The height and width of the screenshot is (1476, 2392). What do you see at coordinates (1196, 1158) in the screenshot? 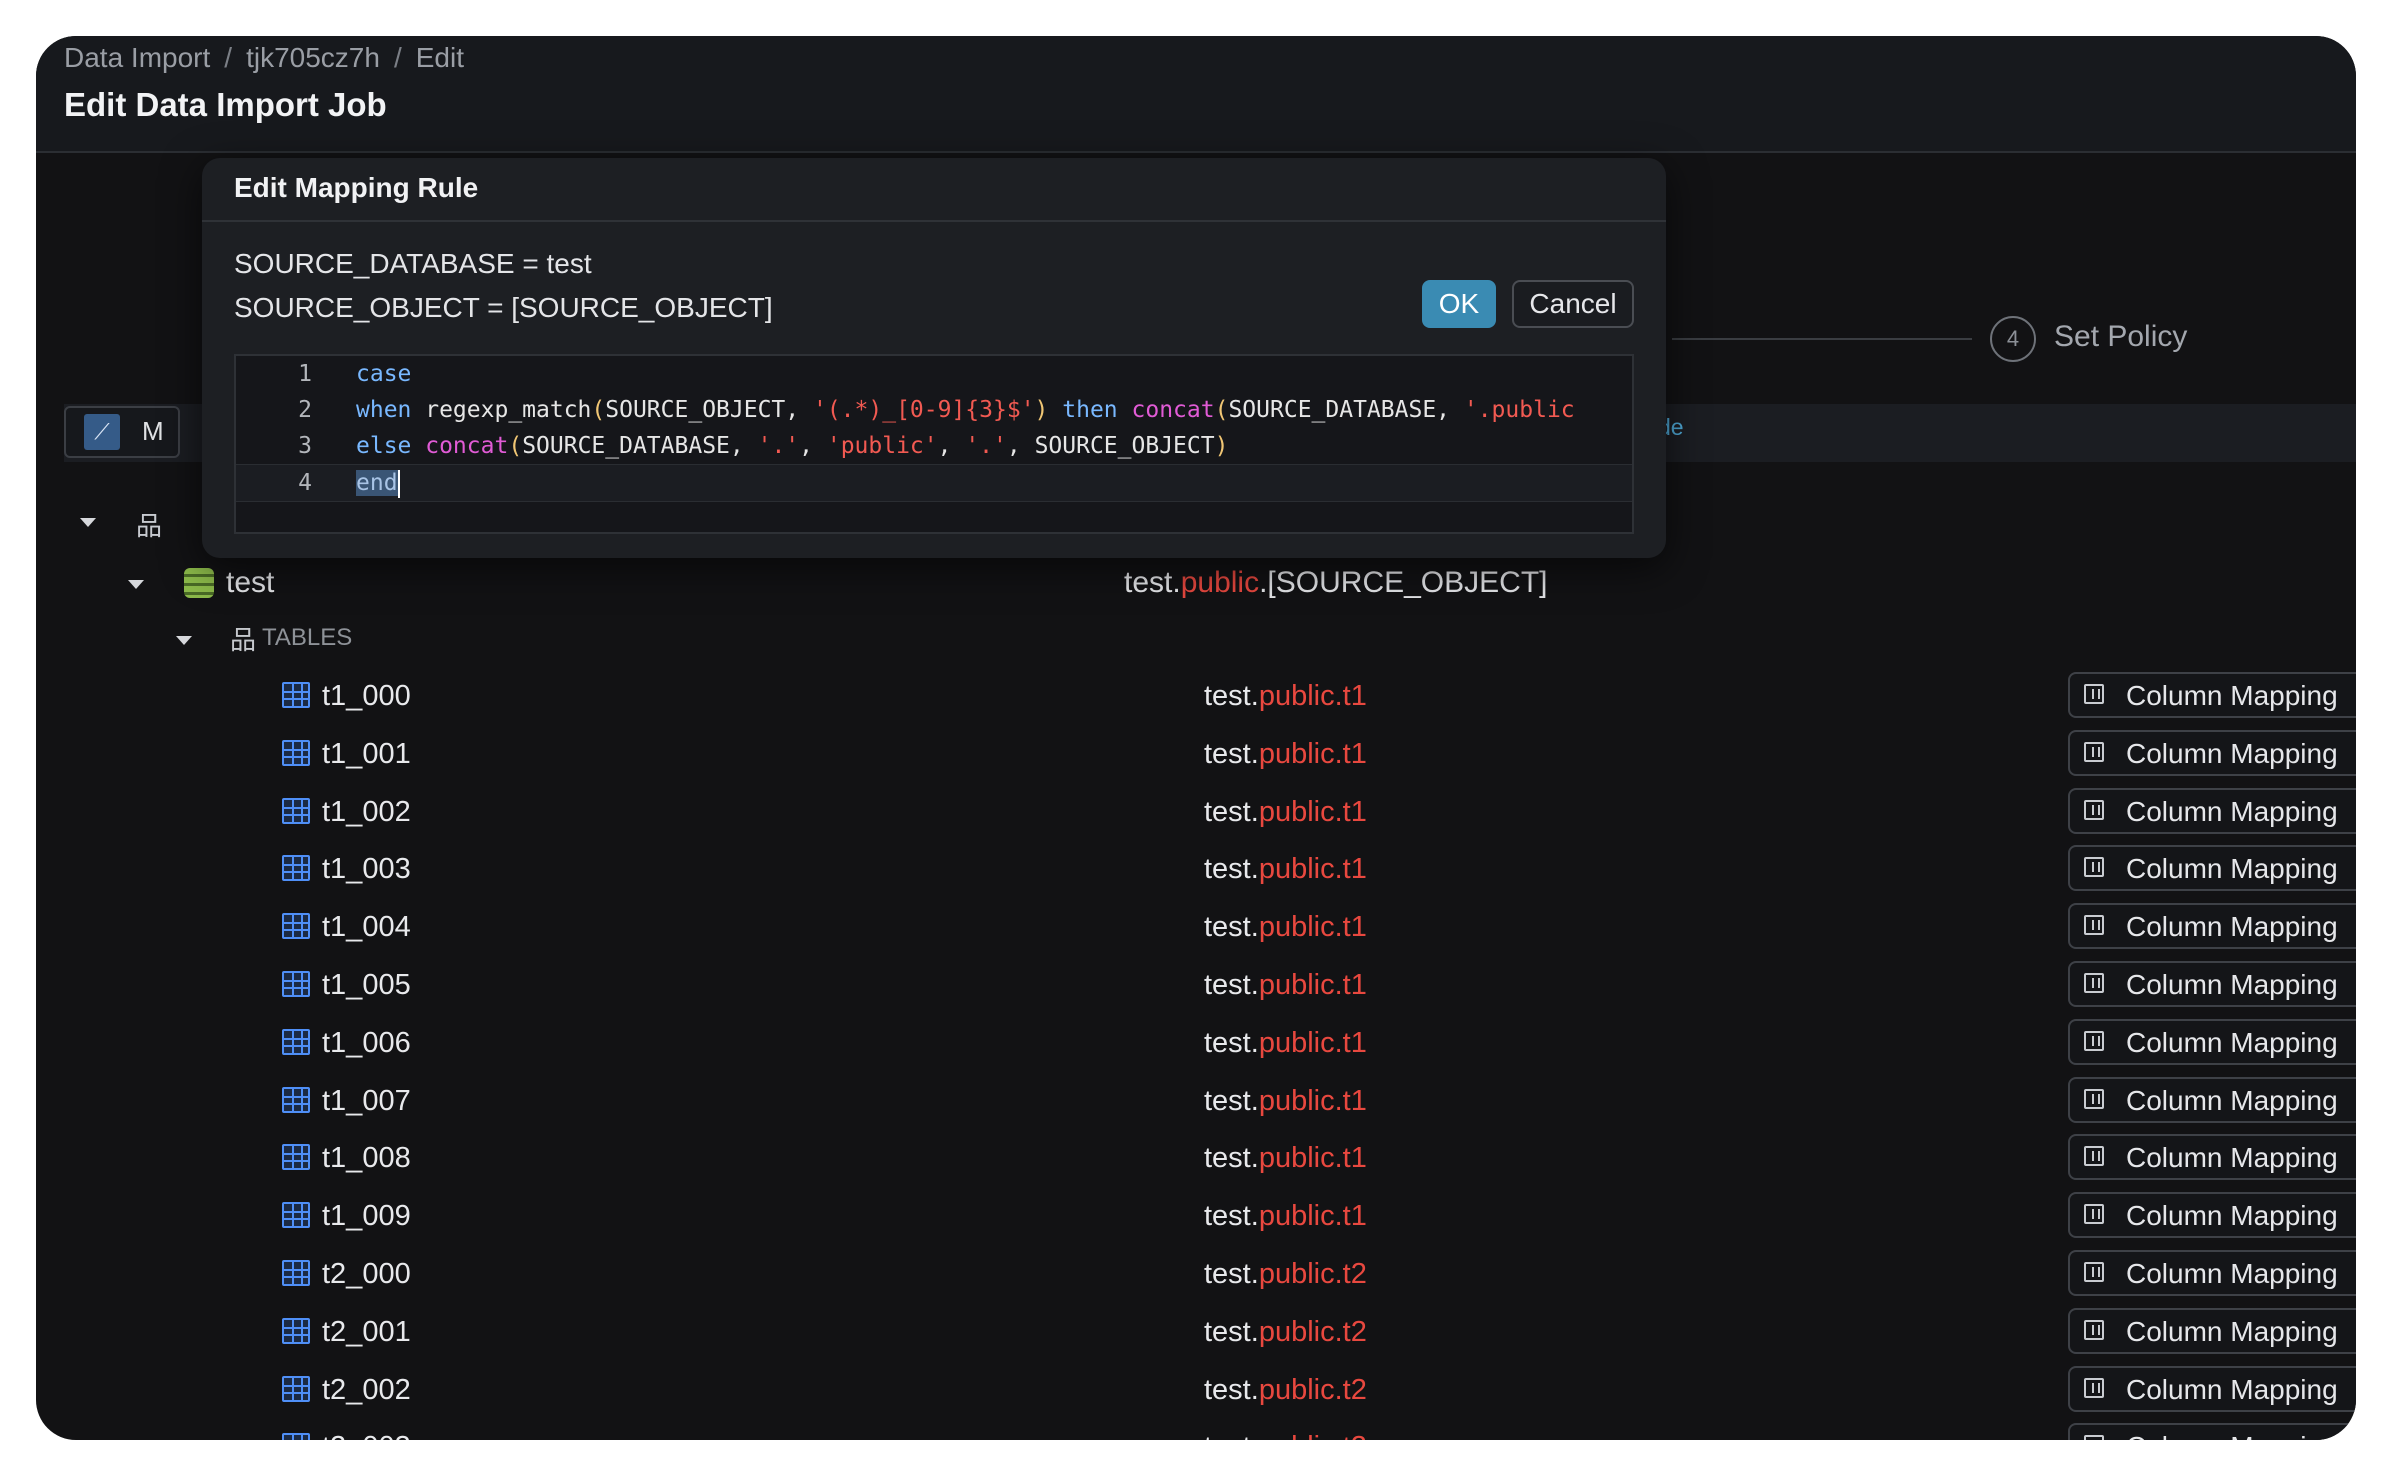
I see `table-row: t1_008 test.public.t1 Column Mapping` at bounding box center [1196, 1158].